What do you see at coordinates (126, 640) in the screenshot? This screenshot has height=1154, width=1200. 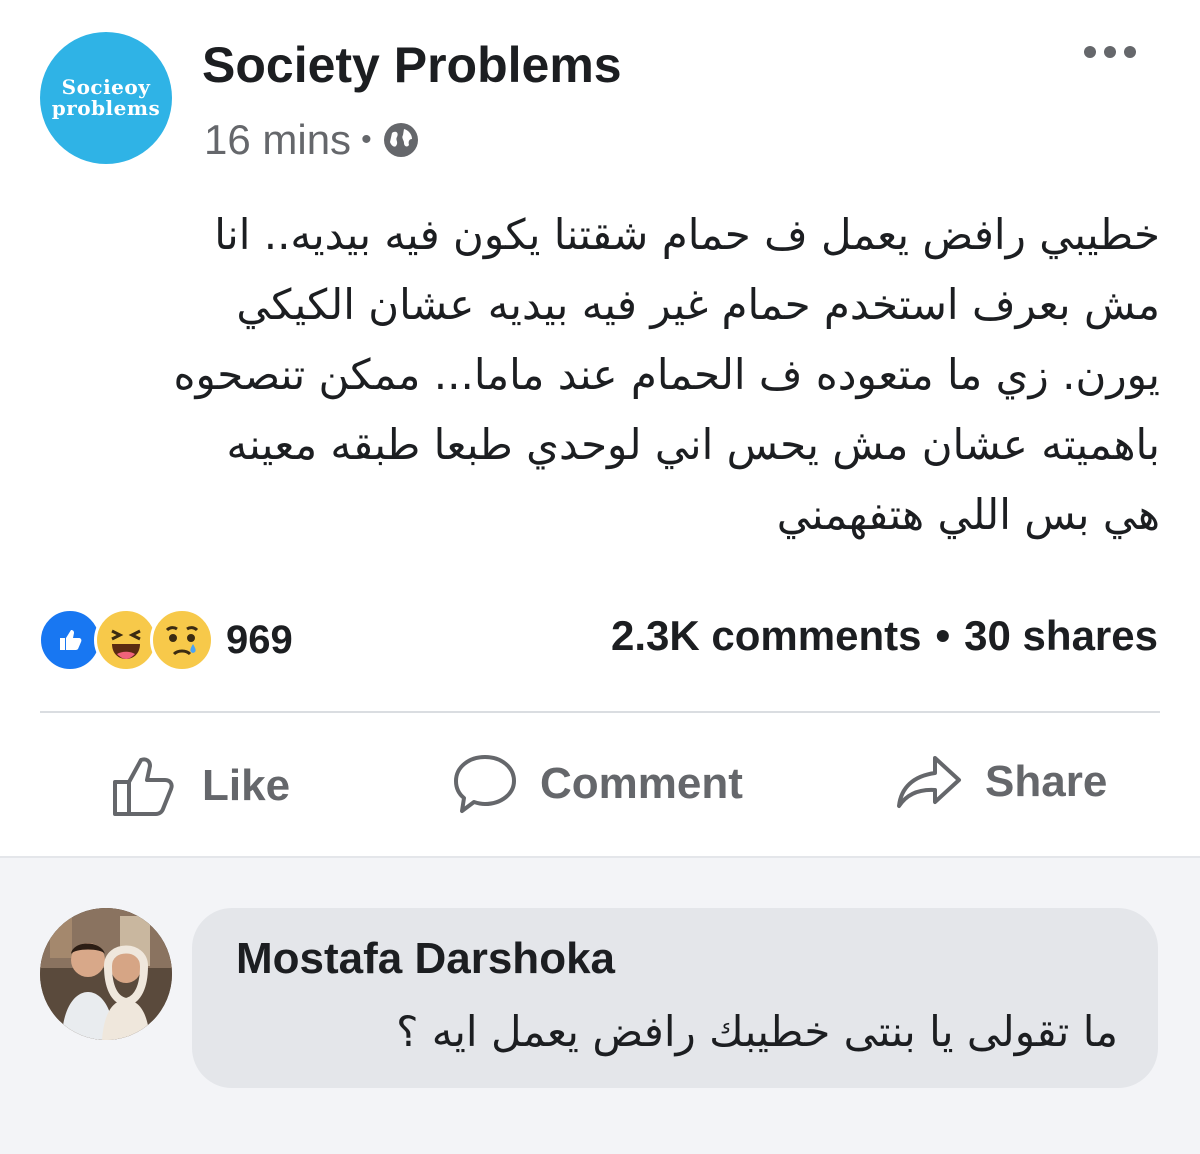 I see `haha-reaction-icon` at bounding box center [126, 640].